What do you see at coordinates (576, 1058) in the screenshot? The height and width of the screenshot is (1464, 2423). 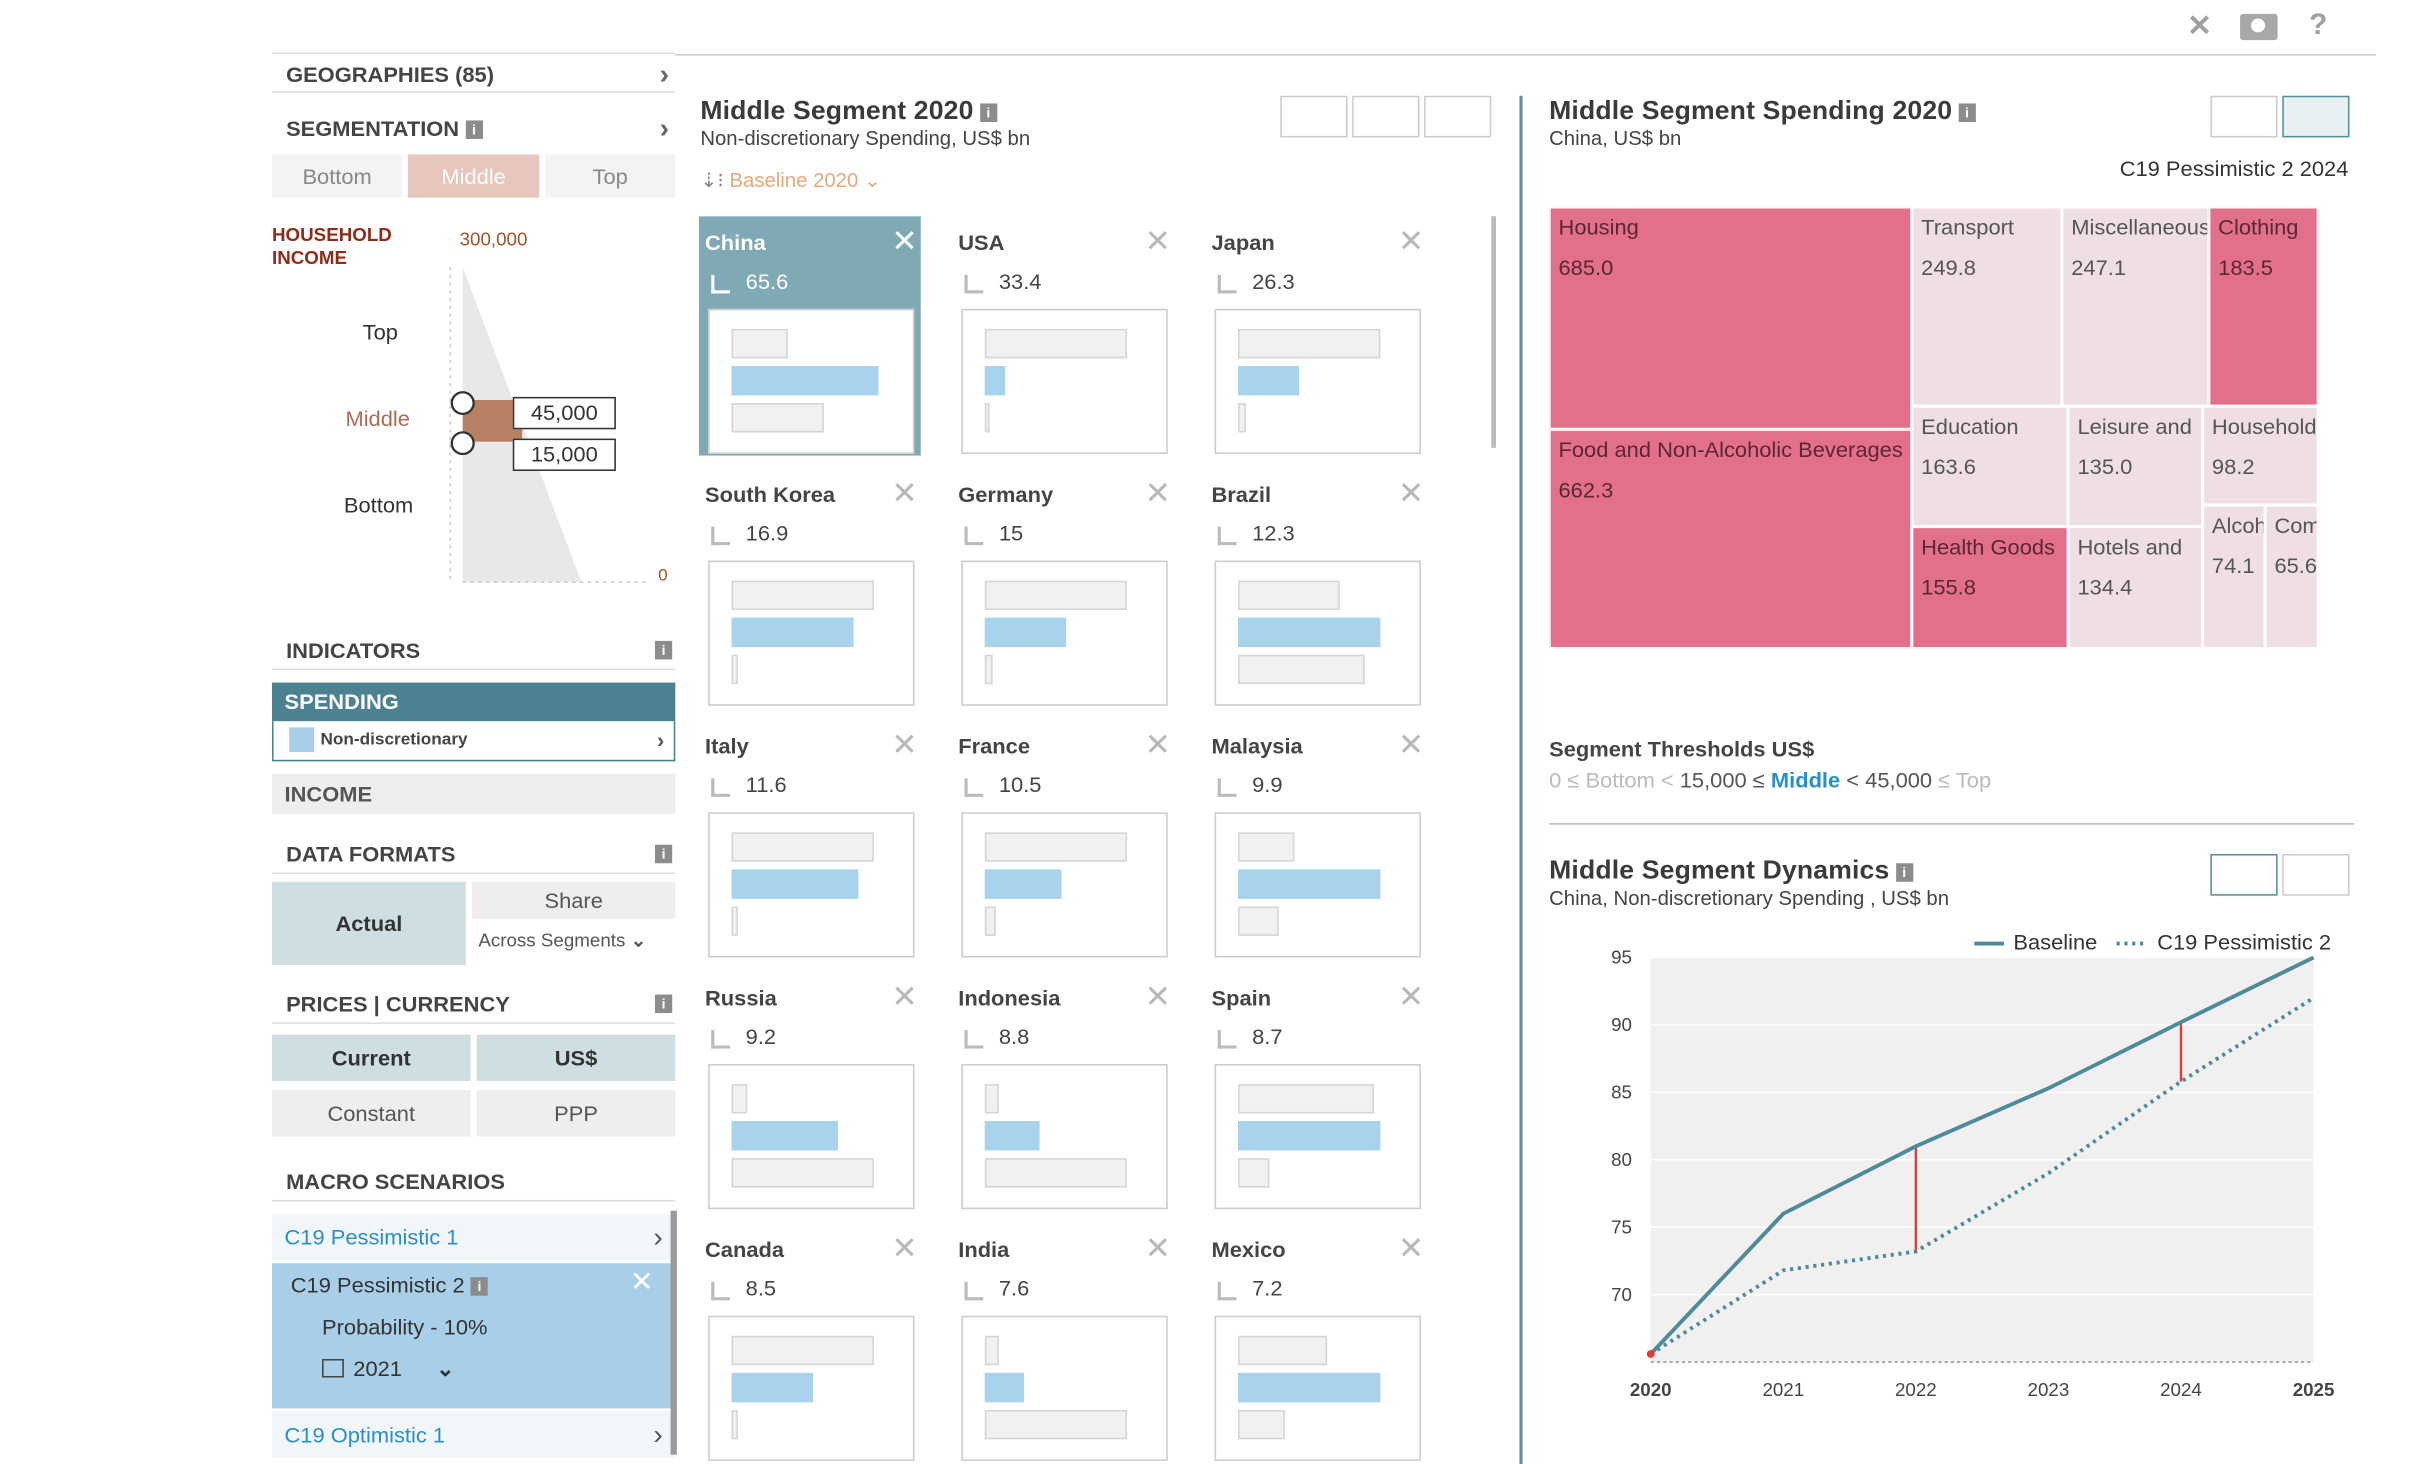 I see `usd-button: US$` at bounding box center [576, 1058].